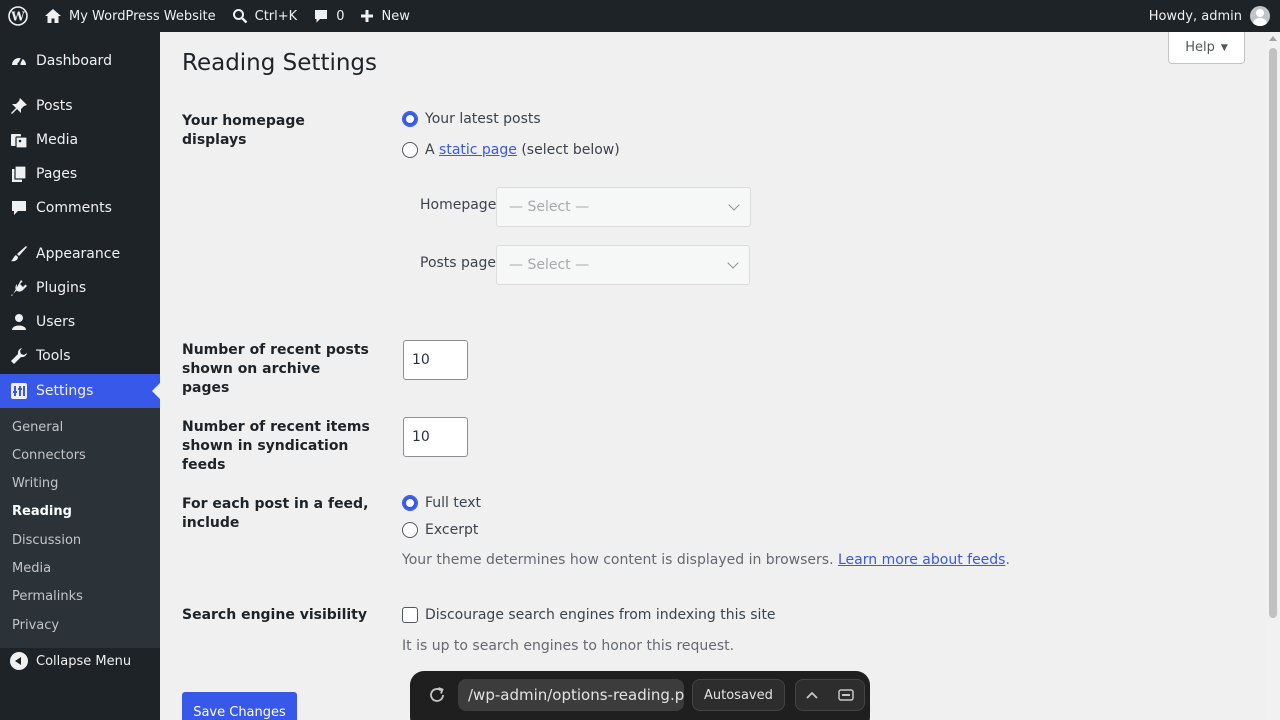 The width and height of the screenshot is (1280, 720). I want to click on homepage-select-label: Homepage:, so click(461, 205).